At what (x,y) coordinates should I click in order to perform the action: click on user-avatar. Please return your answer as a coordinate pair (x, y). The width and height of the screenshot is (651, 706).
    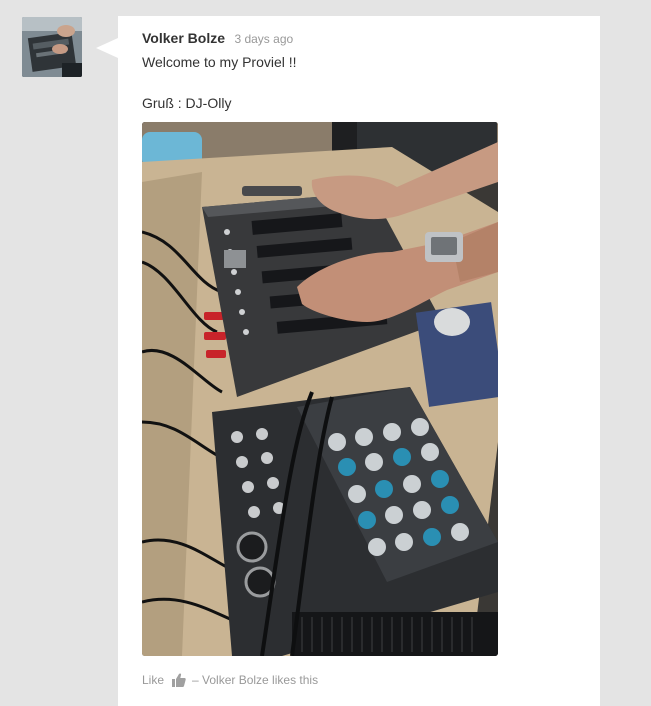
    Looking at the image, I should click on (52, 47).